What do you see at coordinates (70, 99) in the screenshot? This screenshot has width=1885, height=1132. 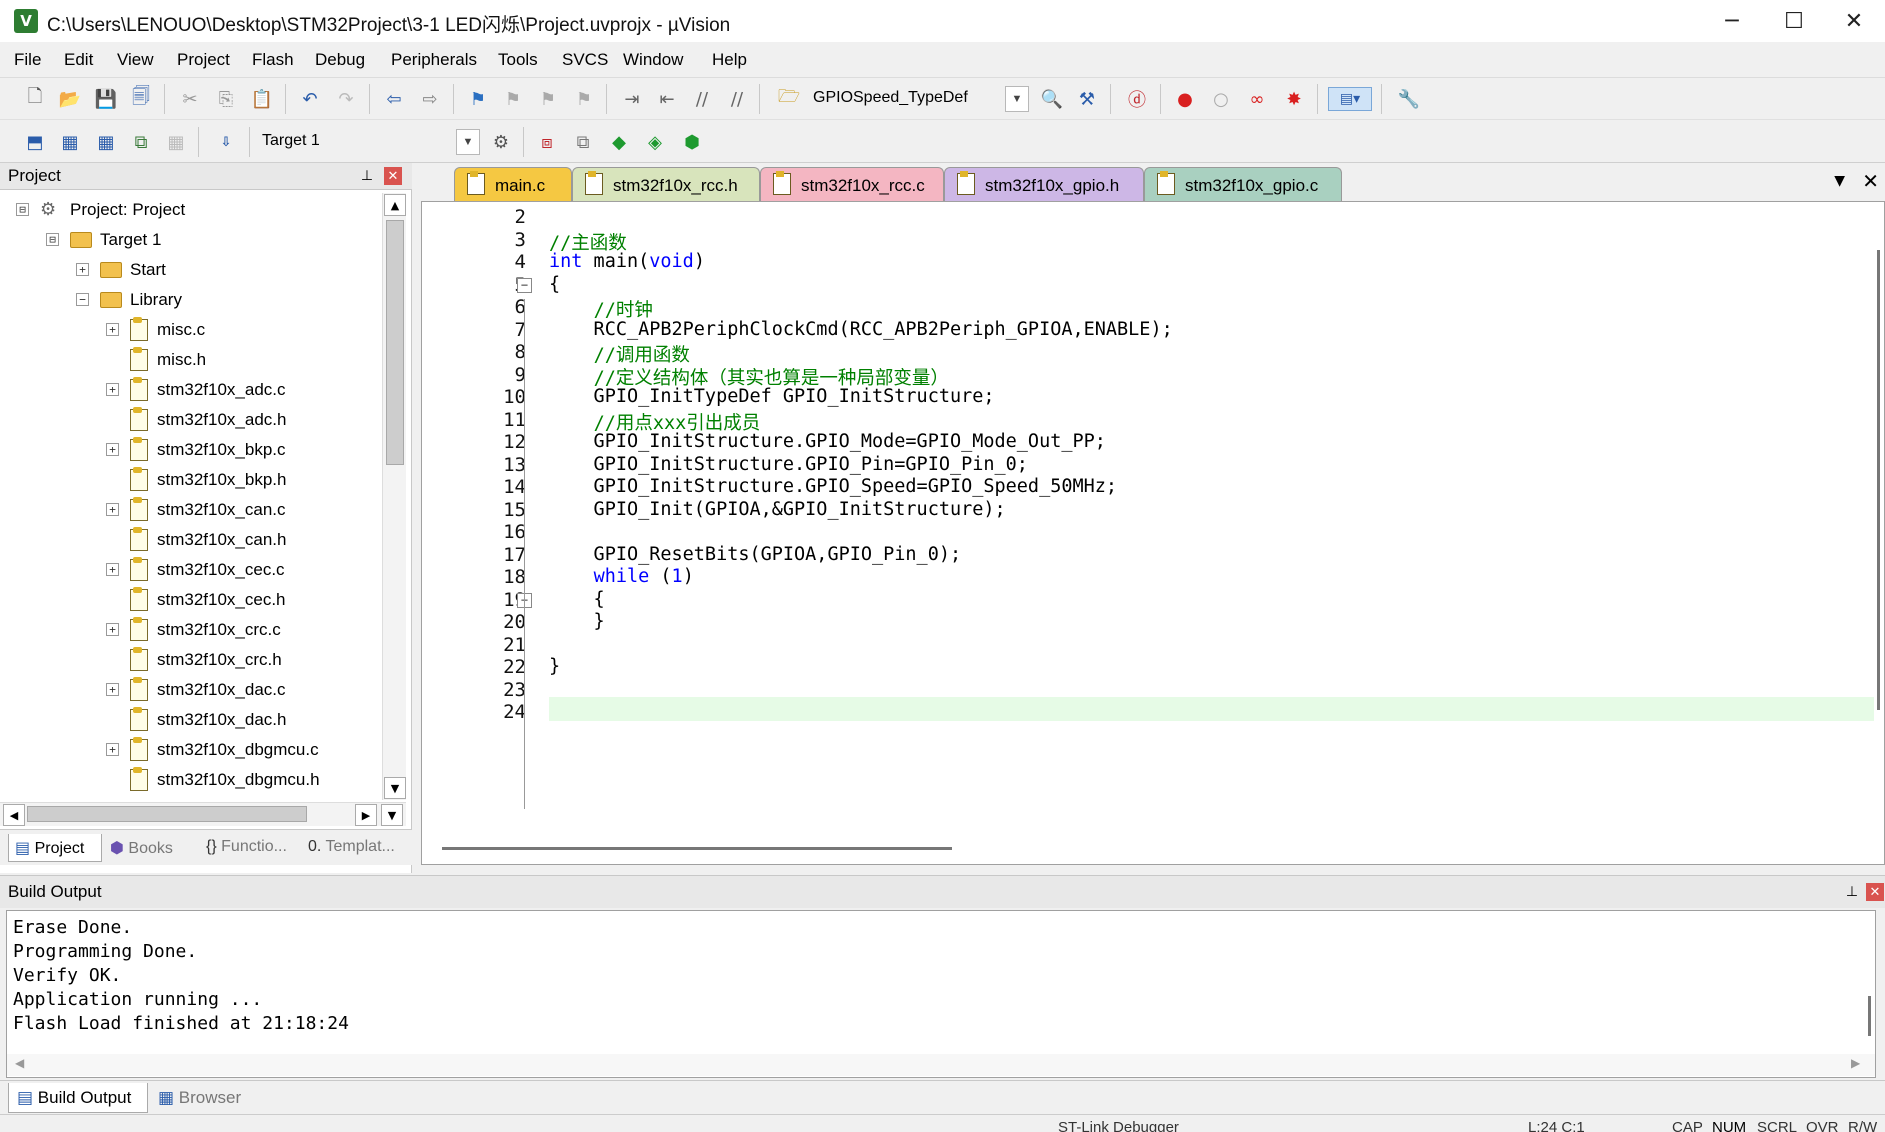 I see `open-file-icon: 📂` at bounding box center [70, 99].